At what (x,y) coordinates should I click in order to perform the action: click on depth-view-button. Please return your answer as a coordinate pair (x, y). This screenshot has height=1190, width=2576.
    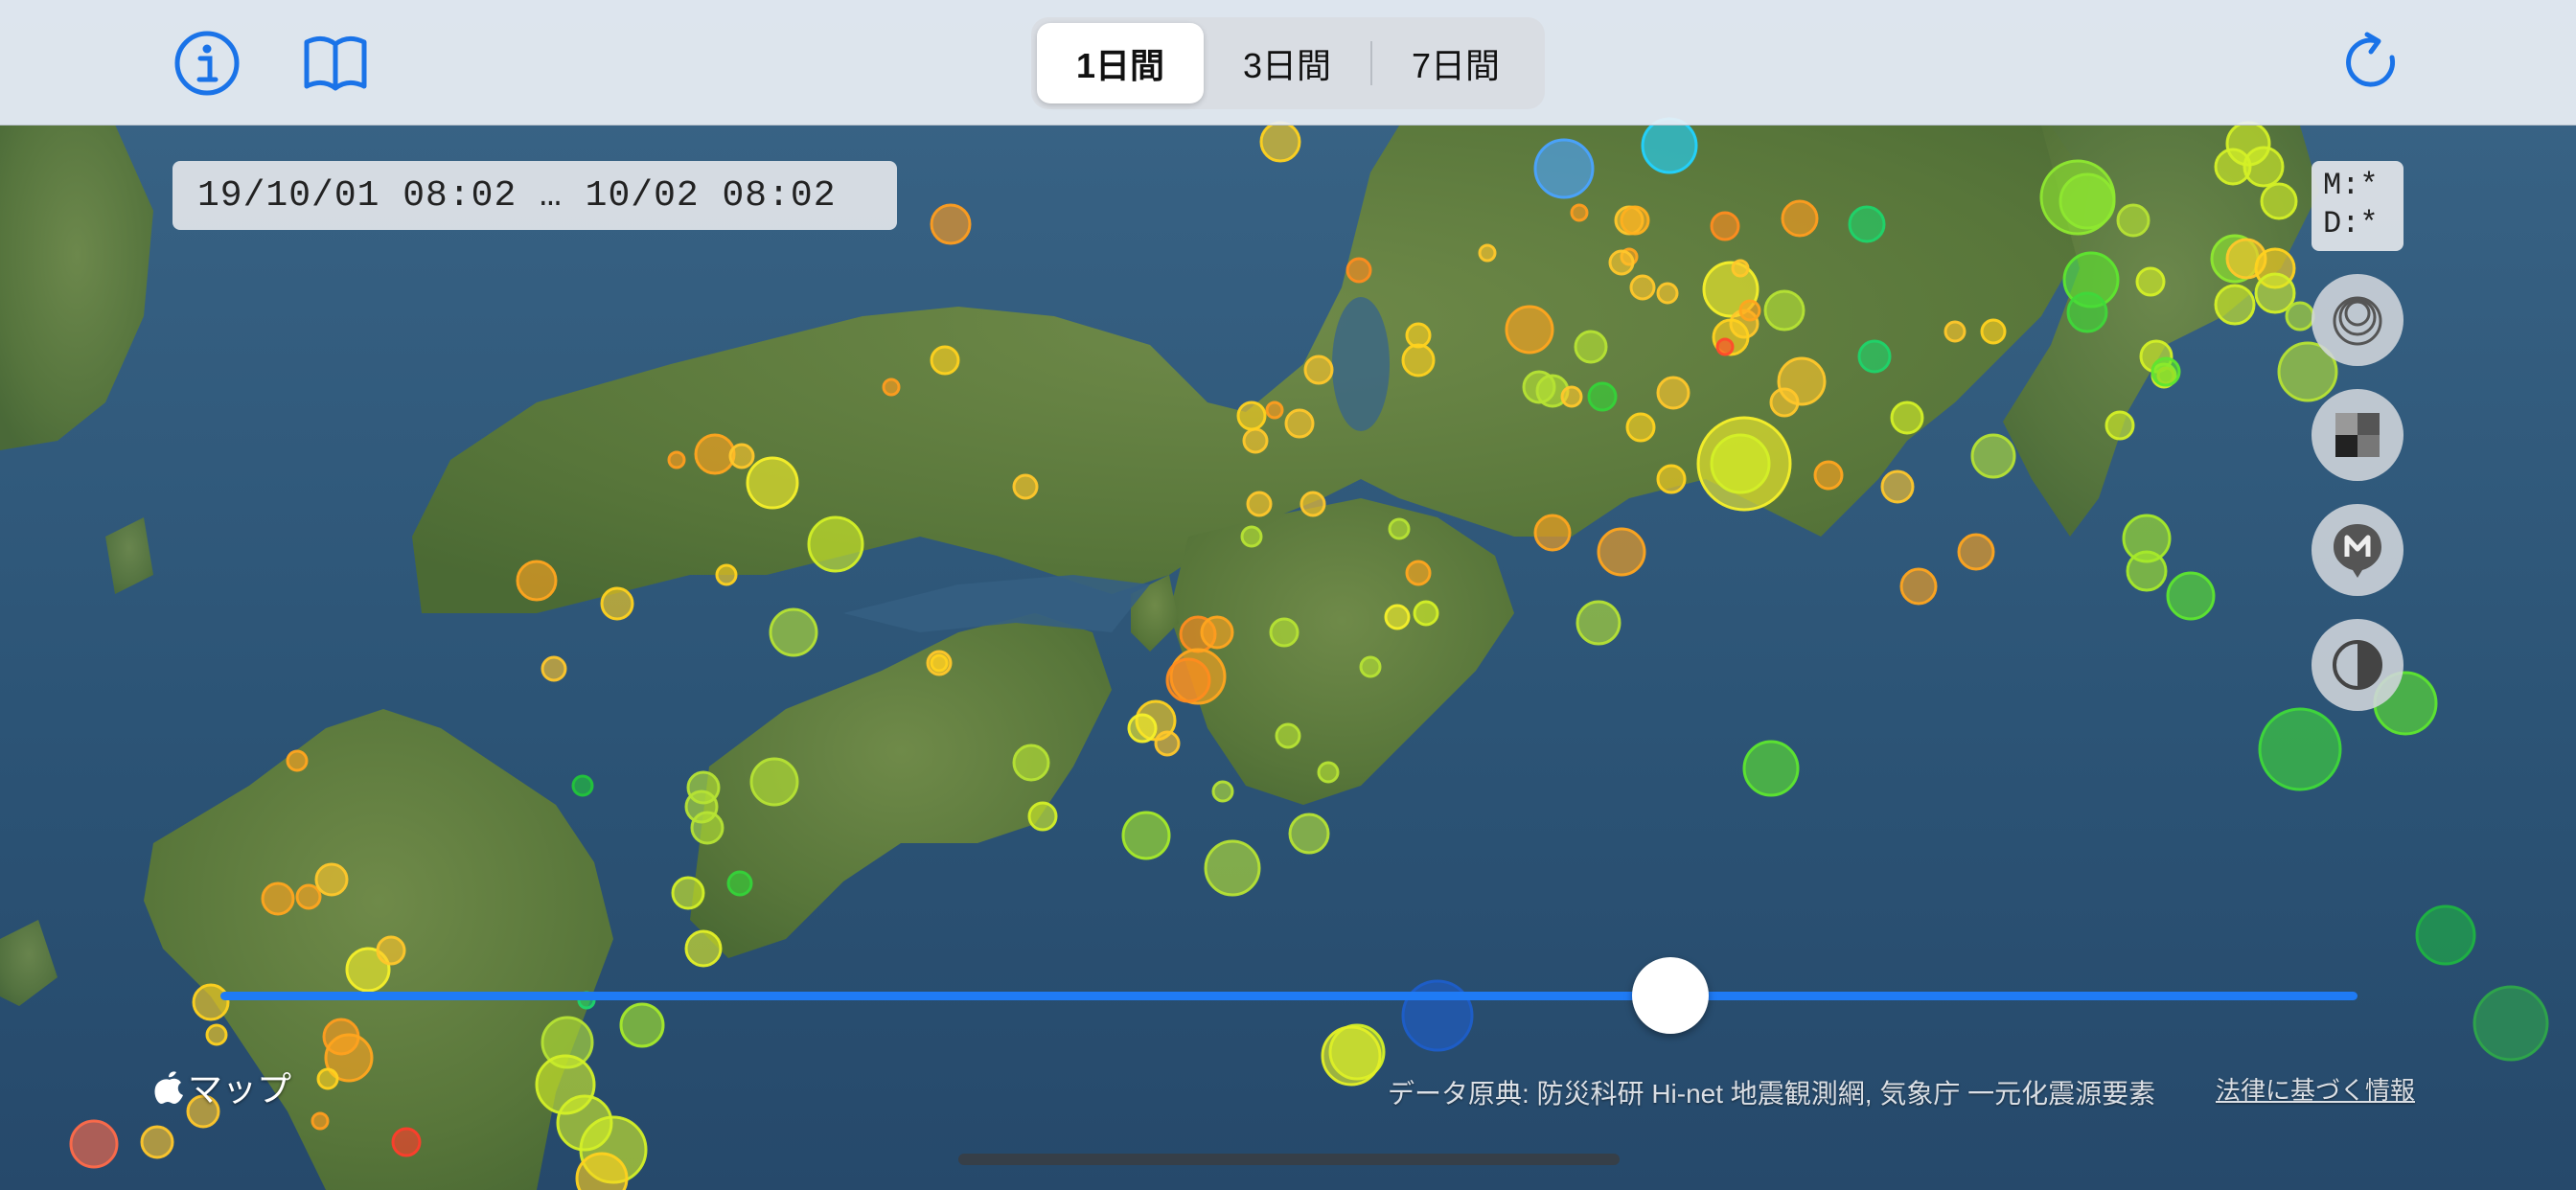
    Looking at the image, I should click on (2358, 320).